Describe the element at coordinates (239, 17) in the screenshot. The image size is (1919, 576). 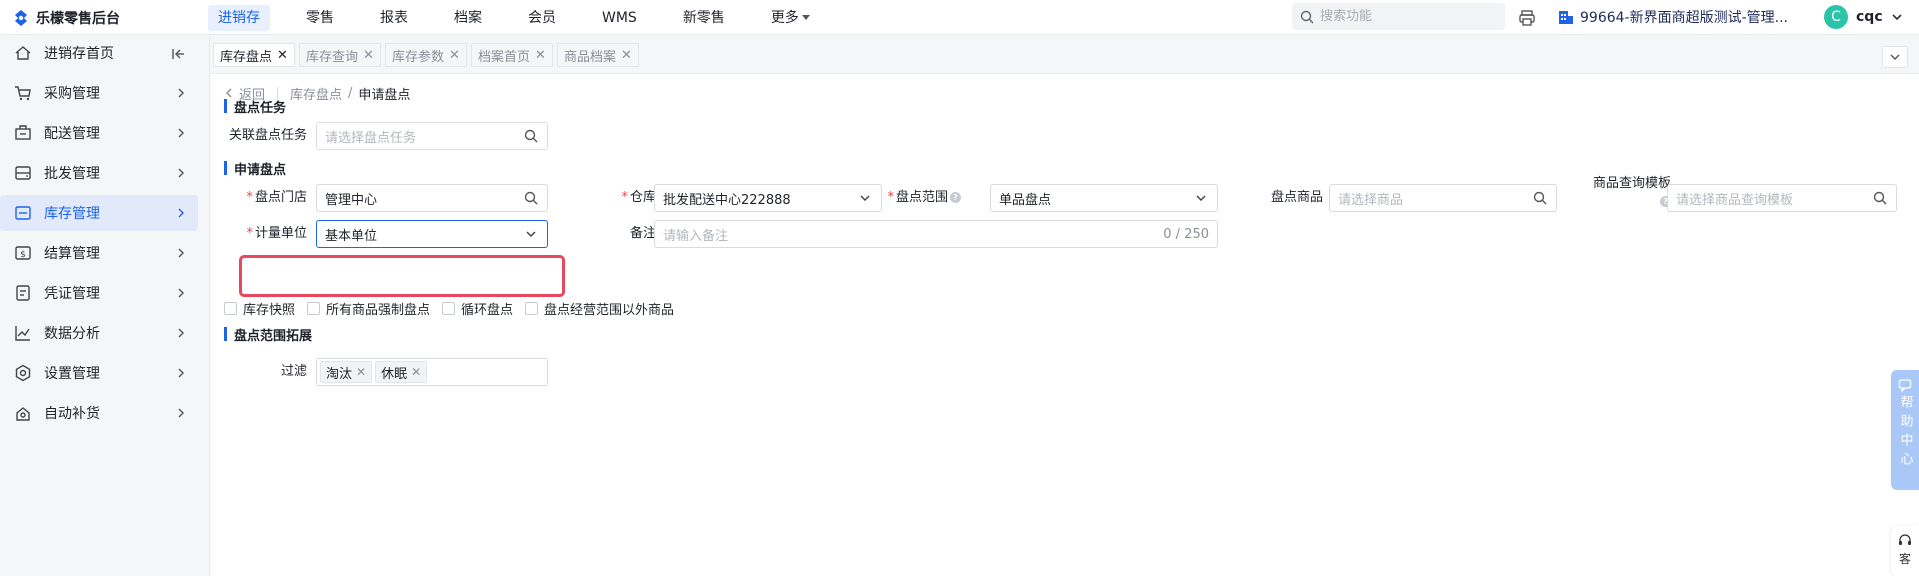
I see `topnav-item-inventory: 进销存` at that location.